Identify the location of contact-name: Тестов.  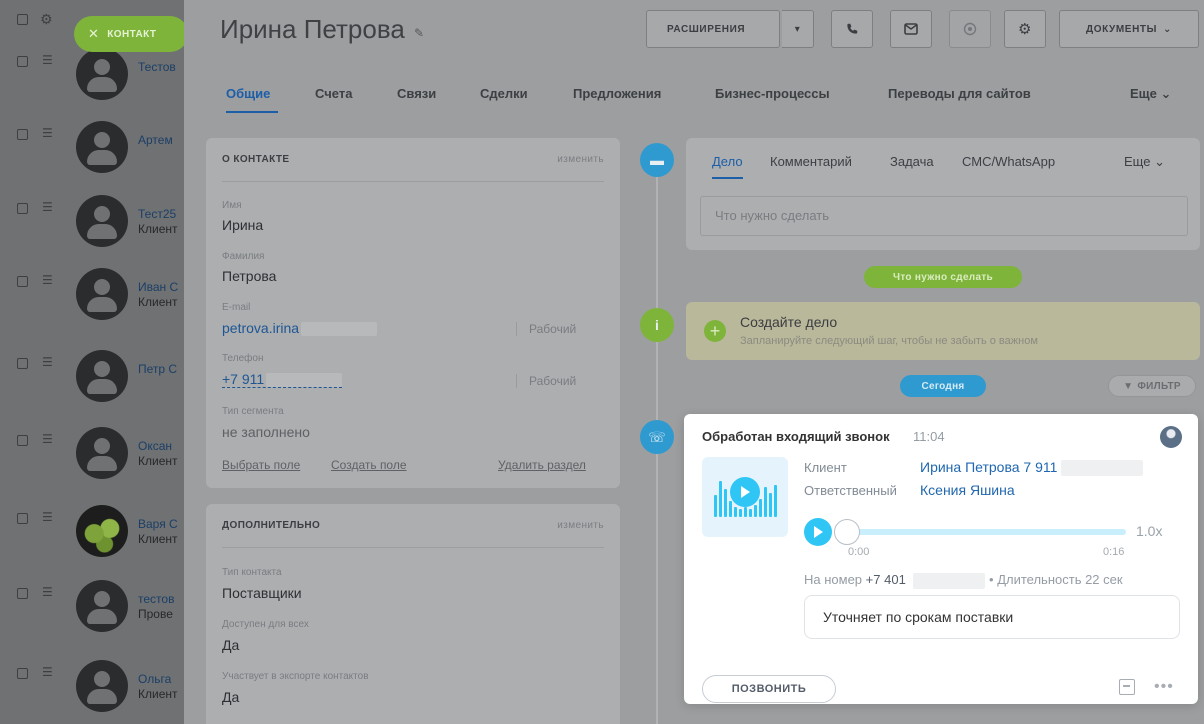
(157, 67).